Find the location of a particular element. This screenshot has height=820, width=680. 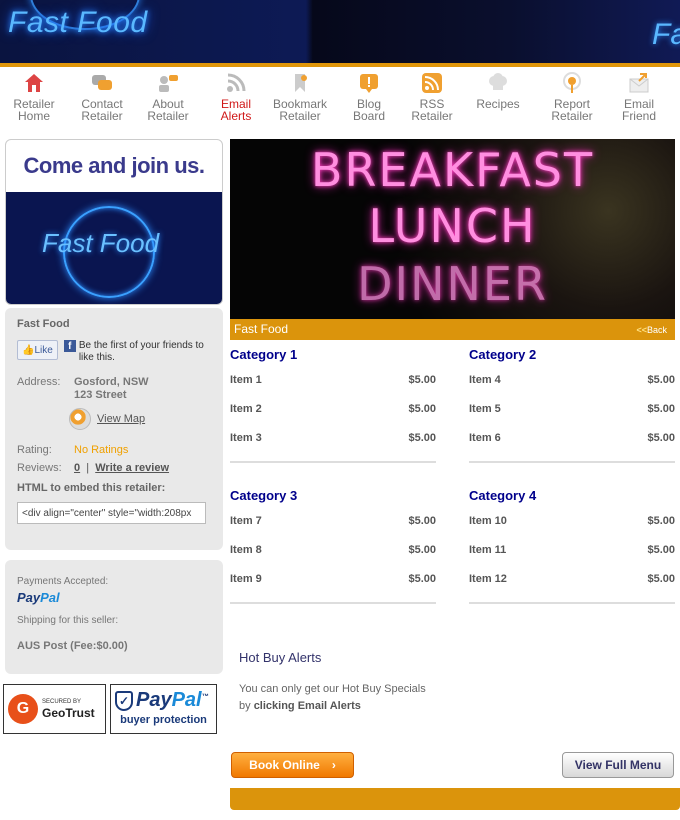

category-title: Category 4 is located at coordinates (572, 495).